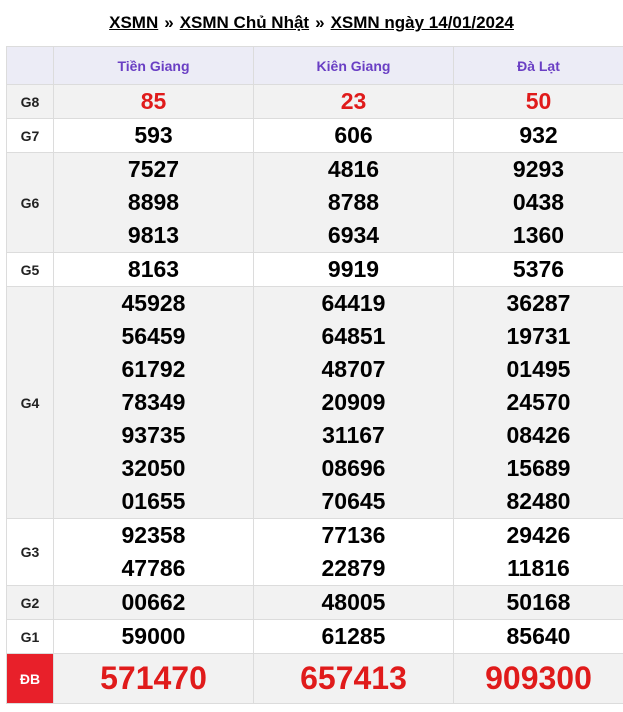  Describe the element at coordinates (30, 101) in the screenshot. I see `prize-label: G8` at that location.